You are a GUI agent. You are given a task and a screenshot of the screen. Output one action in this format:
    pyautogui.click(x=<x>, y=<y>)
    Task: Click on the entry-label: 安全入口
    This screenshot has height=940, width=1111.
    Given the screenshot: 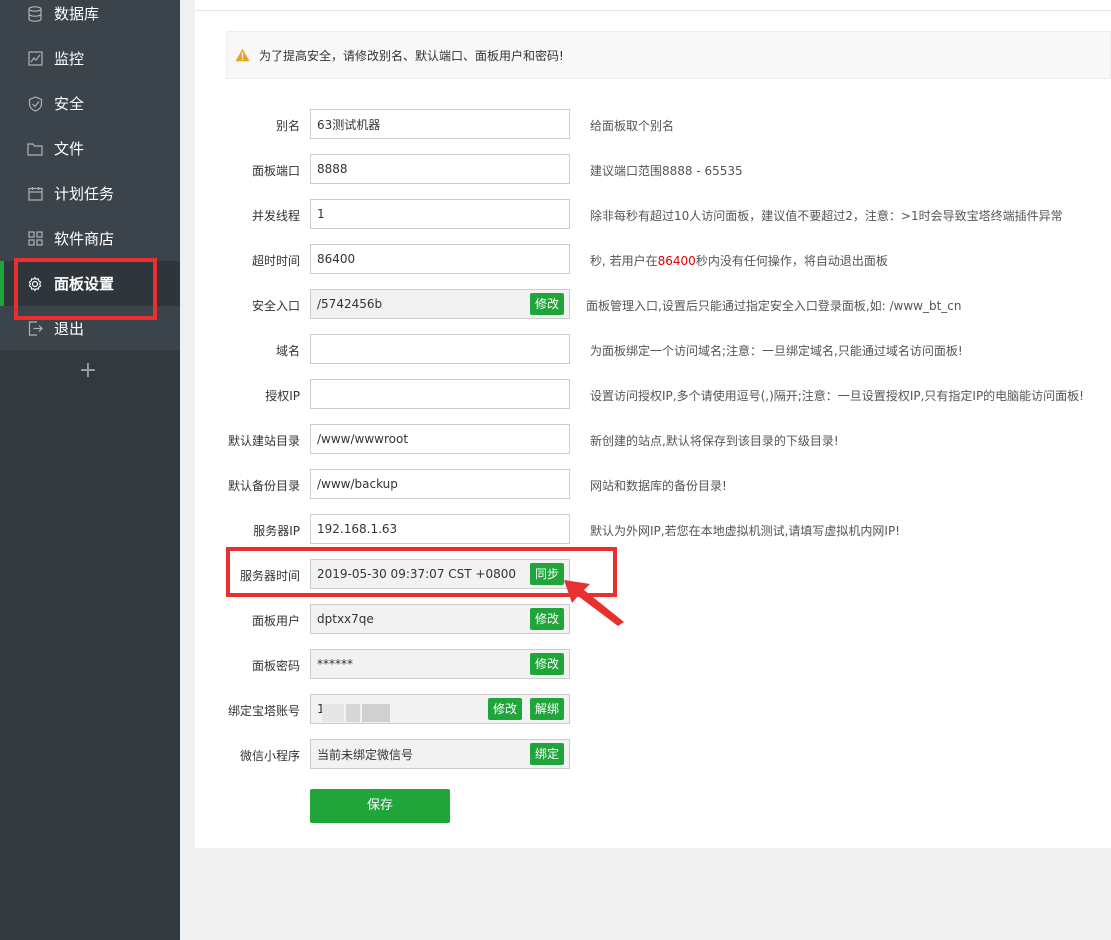 What is the action you would take?
    pyautogui.click(x=275, y=306)
    